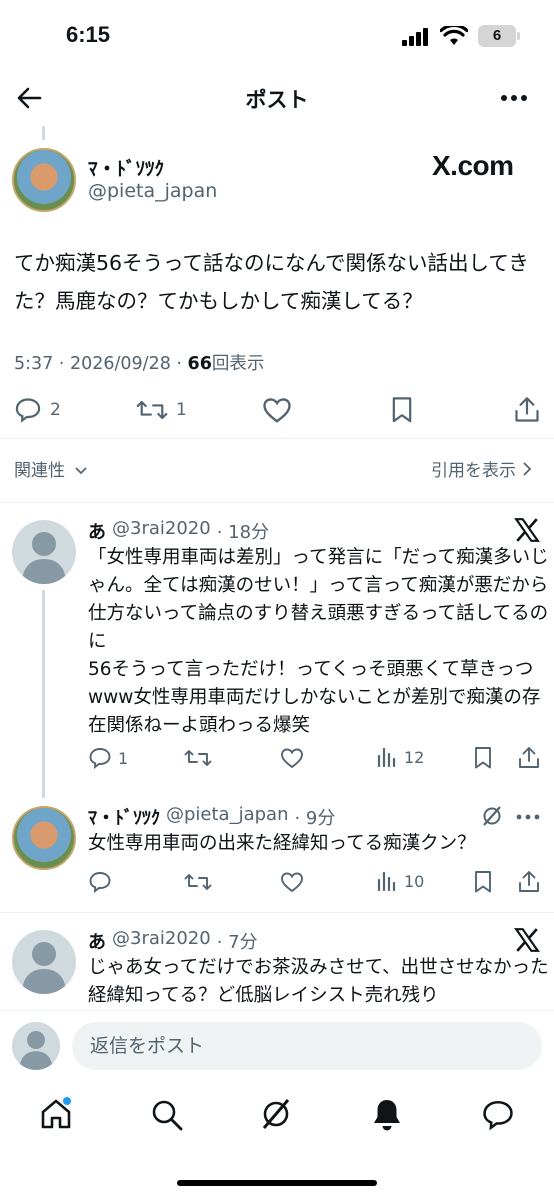  What do you see at coordinates (167, 1115) in the screenshot?
I see `search-icon` at bounding box center [167, 1115].